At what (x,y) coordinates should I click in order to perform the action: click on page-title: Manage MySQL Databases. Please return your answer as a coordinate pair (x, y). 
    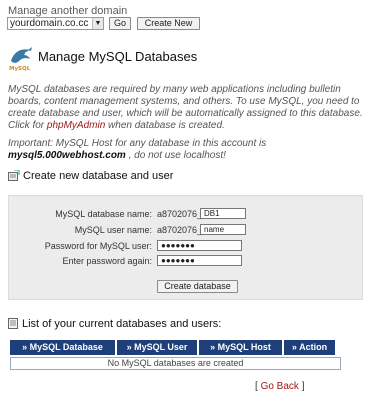
    Looking at the image, I should click on (118, 56).